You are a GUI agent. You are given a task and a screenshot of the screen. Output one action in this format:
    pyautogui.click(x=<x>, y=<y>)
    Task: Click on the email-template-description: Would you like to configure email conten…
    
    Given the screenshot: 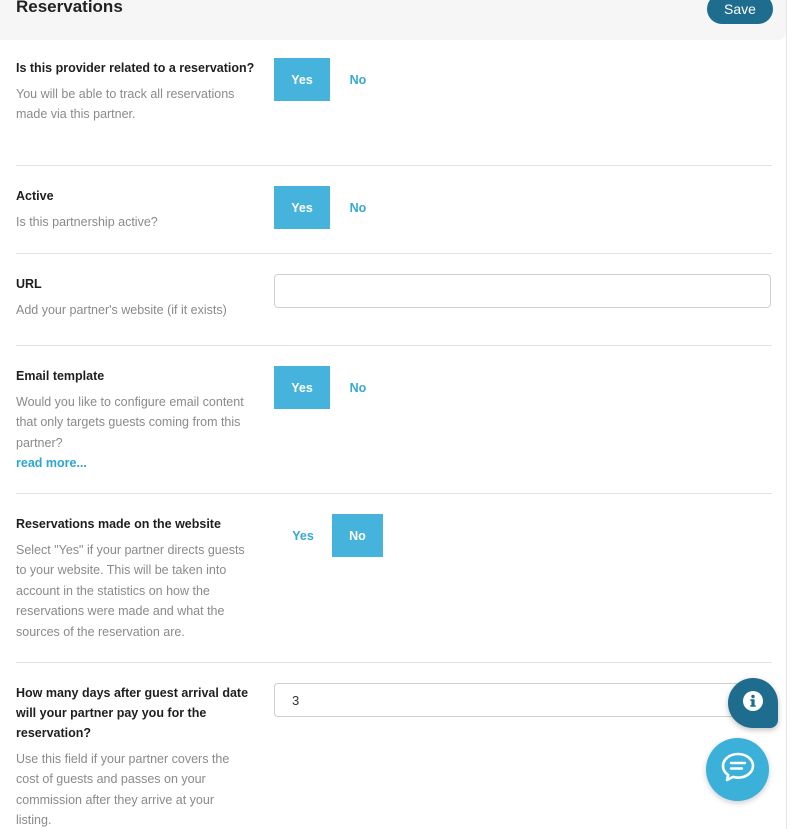 What is the action you would take?
    pyautogui.click(x=130, y=422)
    